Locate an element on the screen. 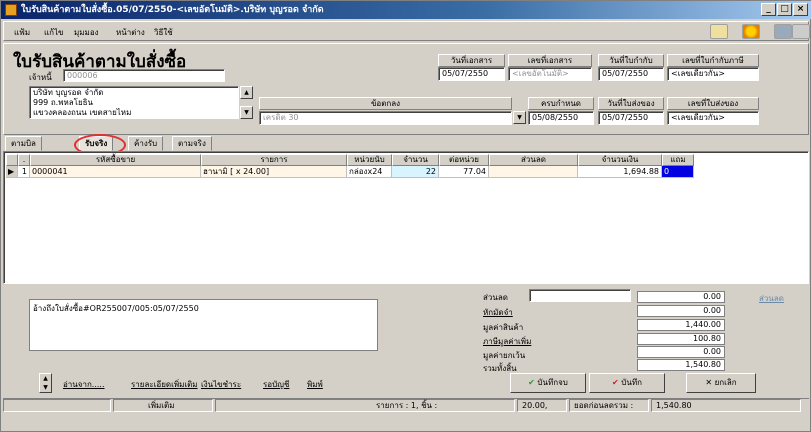 This screenshot has height=432, width=811. grid-header-free: แถม is located at coordinates (678, 160).